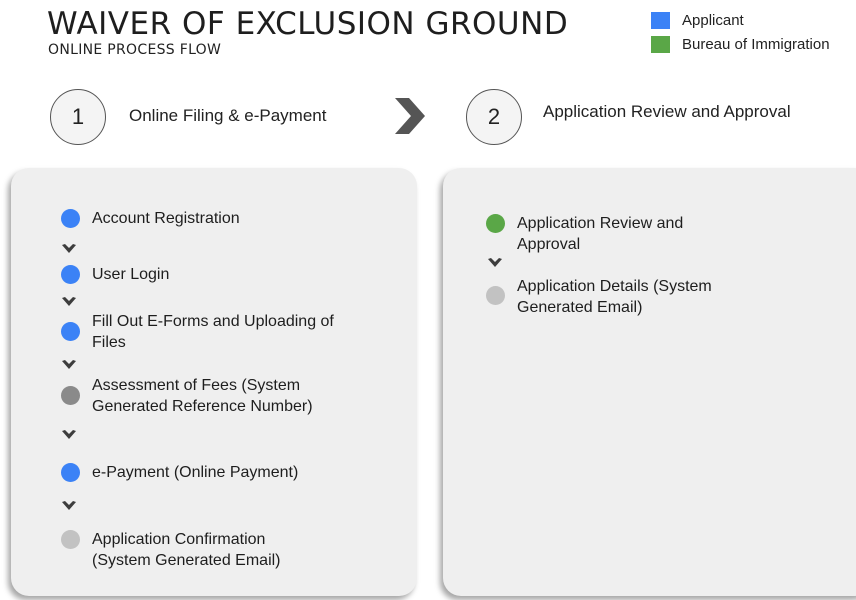 The height and width of the screenshot is (600, 856). Describe the element at coordinates (166, 218) in the screenshot. I see `flow-item-label: Account Registration` at that location.